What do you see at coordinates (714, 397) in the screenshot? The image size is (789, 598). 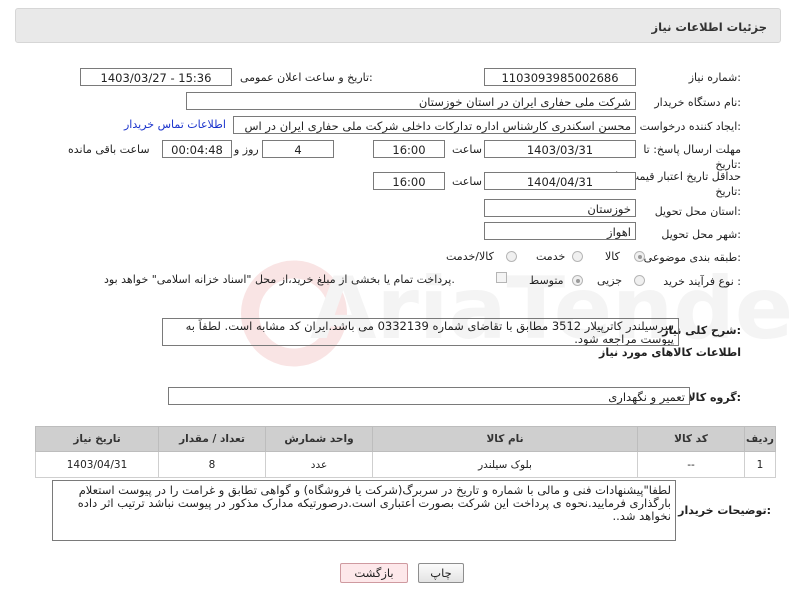 I see `goods-group-label: گروه کالا:` at bounding box center [714, 397].